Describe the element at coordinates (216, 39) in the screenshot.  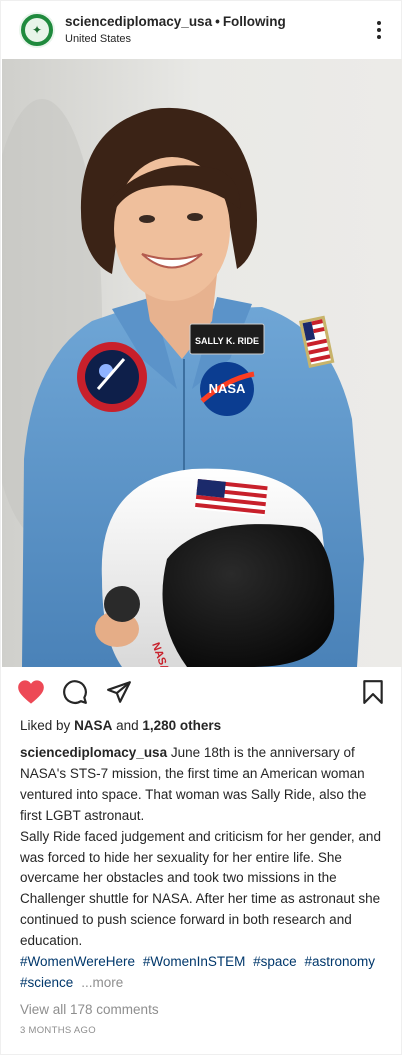
I see `location-link: United States` at that location.